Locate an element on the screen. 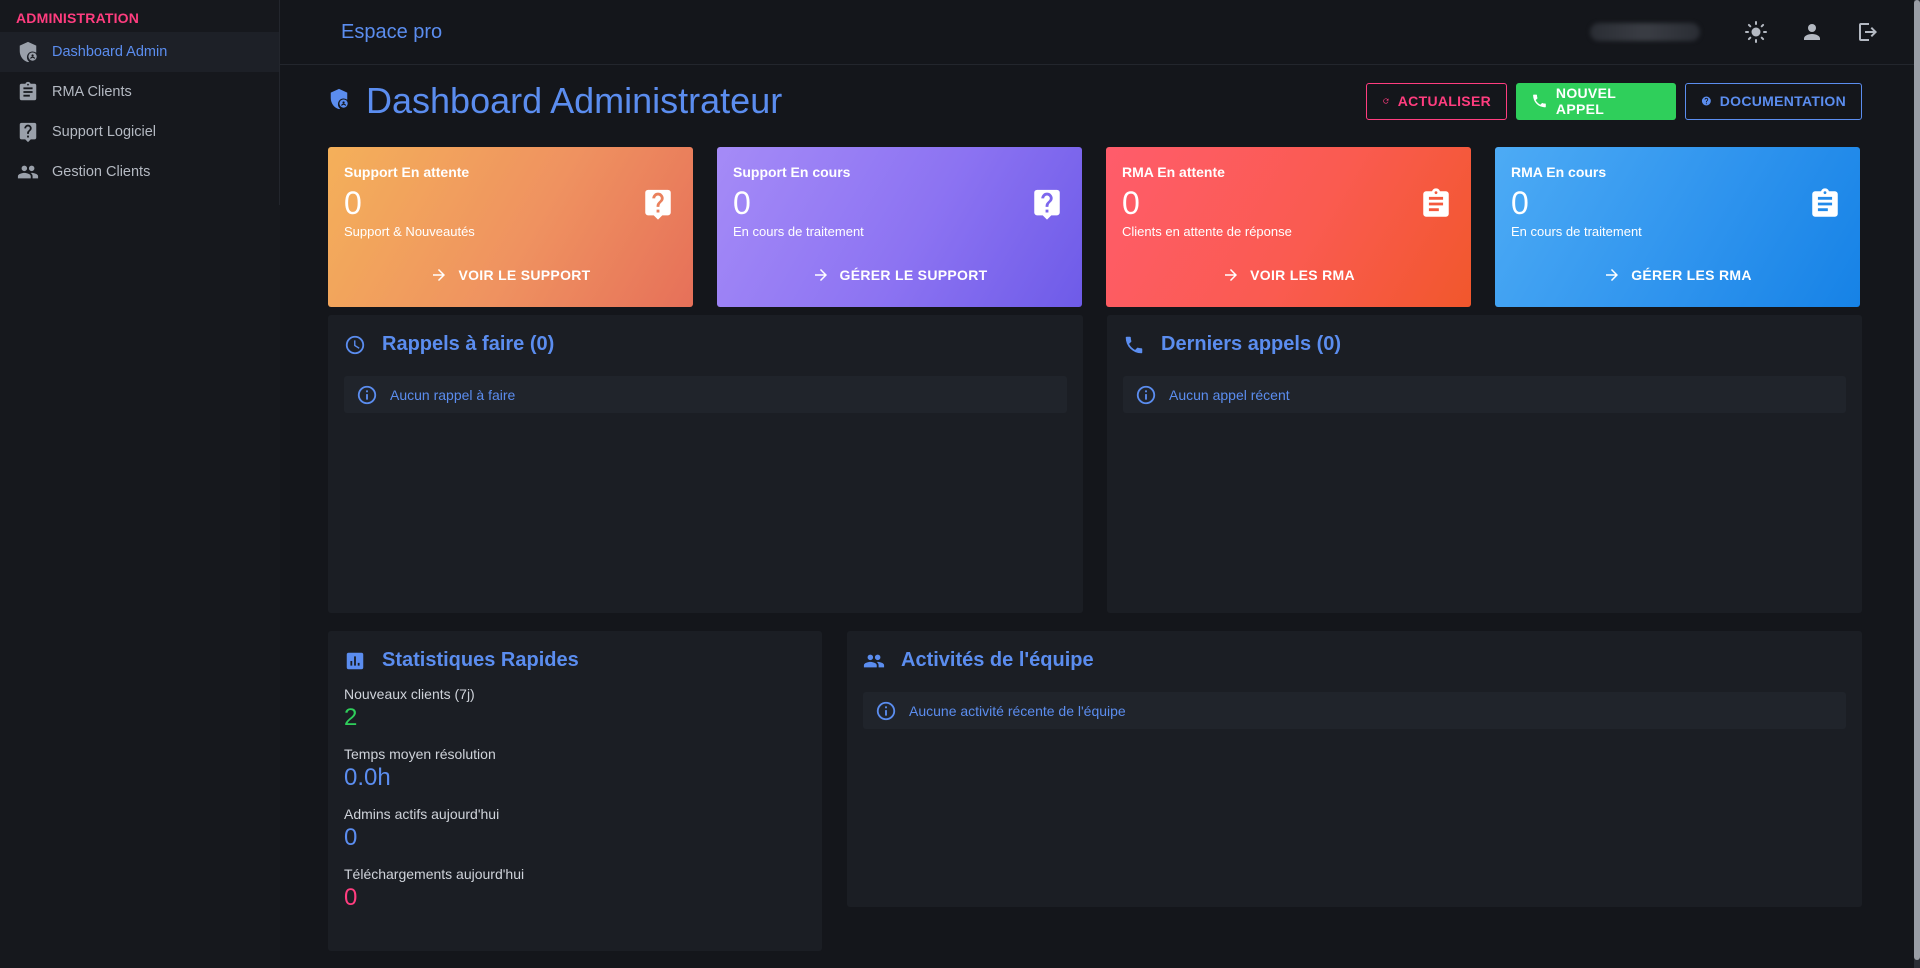  view-support-link: VOIR LE SUPPORT is located at coordinates (510, 275).